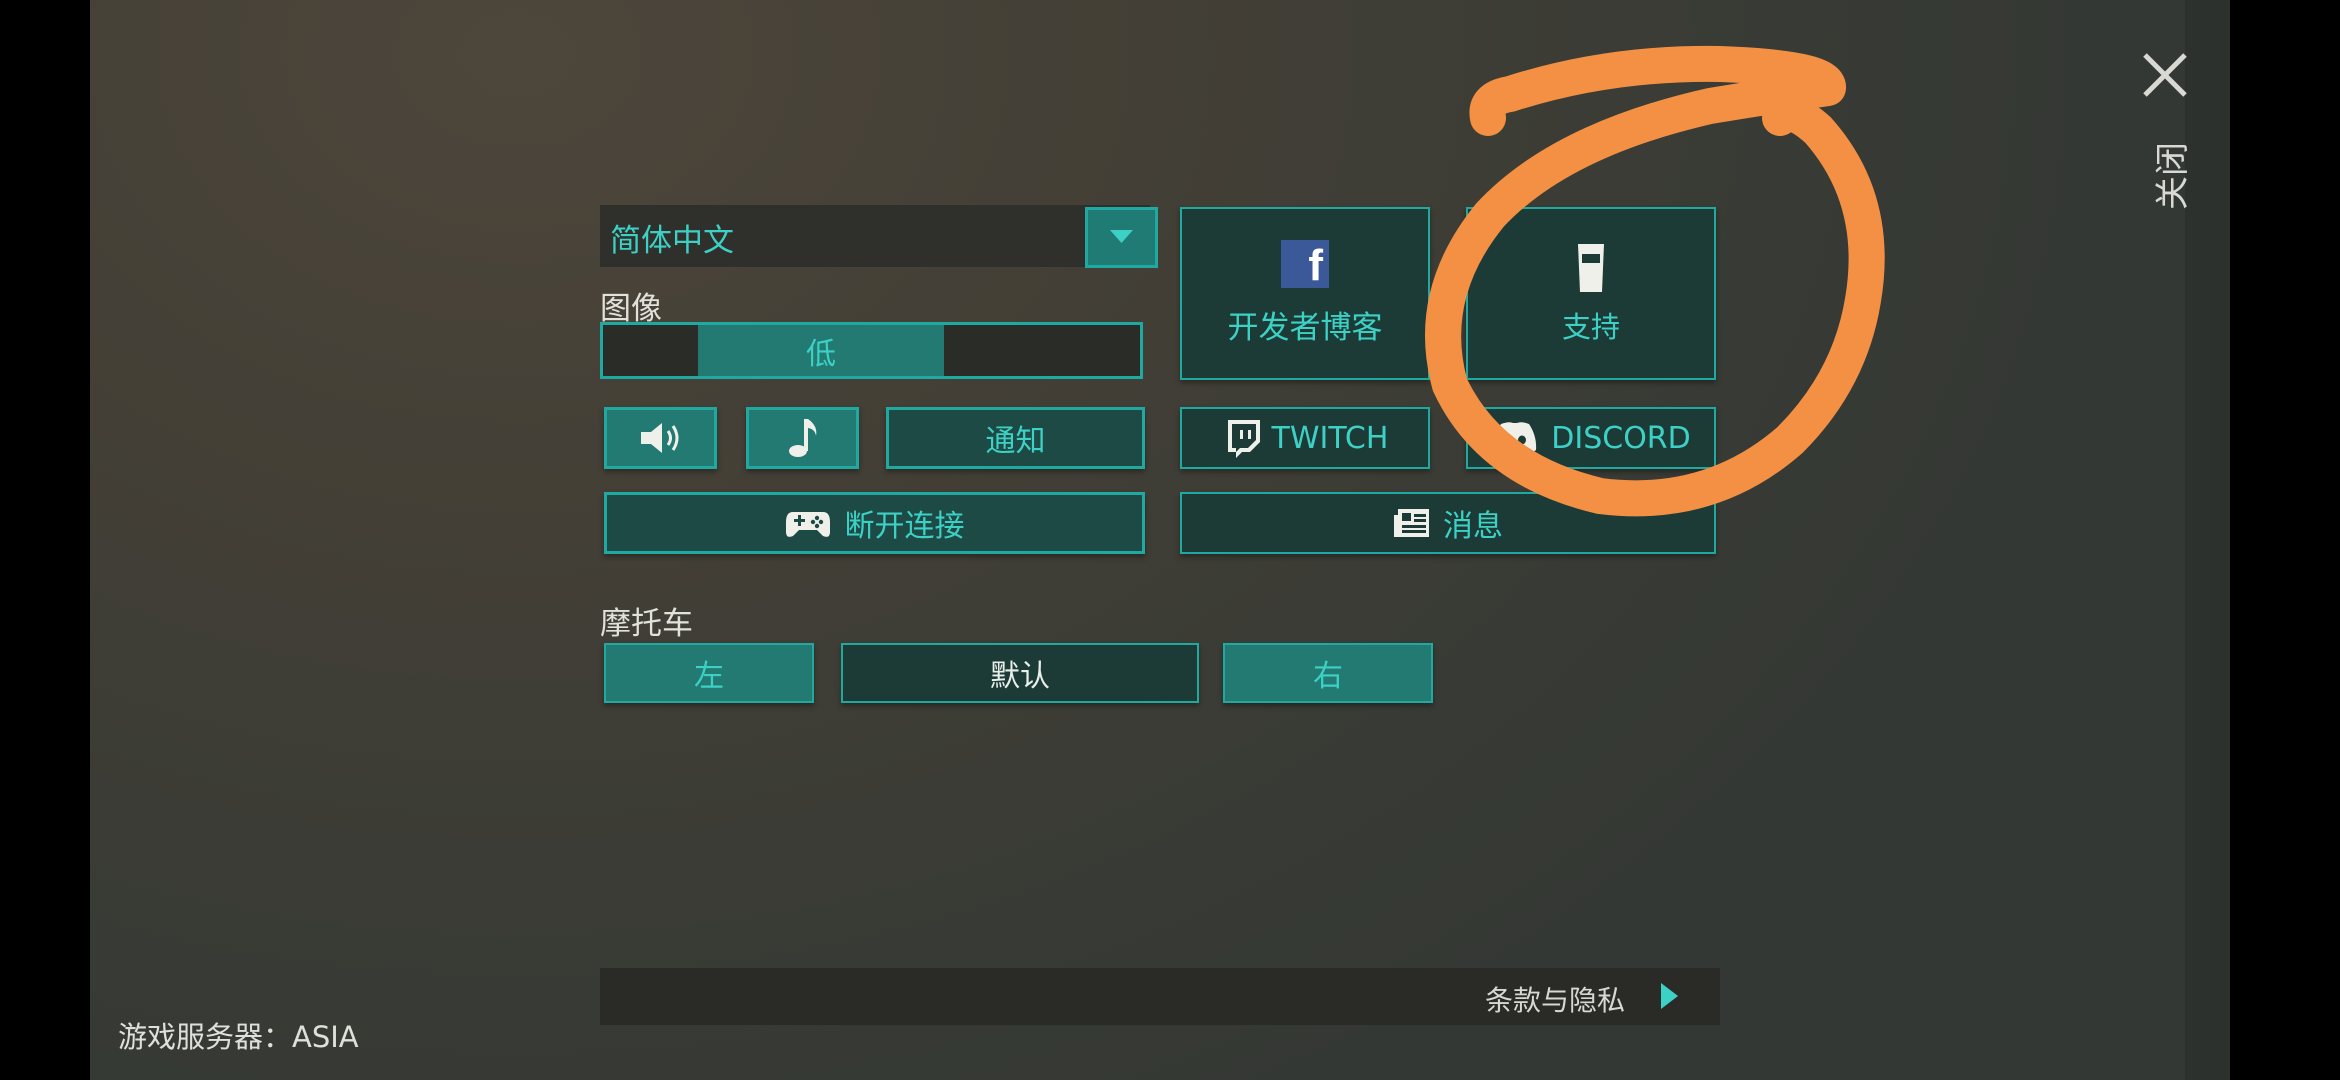  What do you see at coordinates (1669, 996) in the screenshot?
I see `play-arrow-icon` at bounding box center [1669, 996].